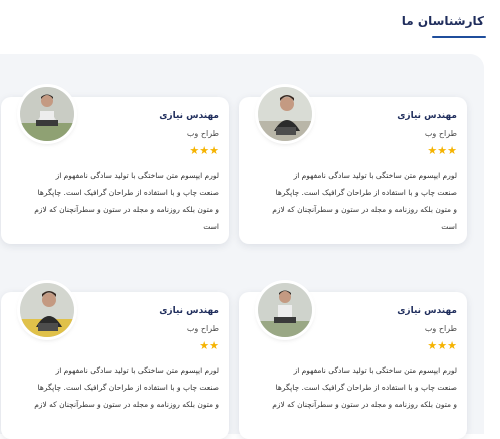  Describe the element at coordinates (459, 37) in the screenshot. I see `section-title-underline` at that location.